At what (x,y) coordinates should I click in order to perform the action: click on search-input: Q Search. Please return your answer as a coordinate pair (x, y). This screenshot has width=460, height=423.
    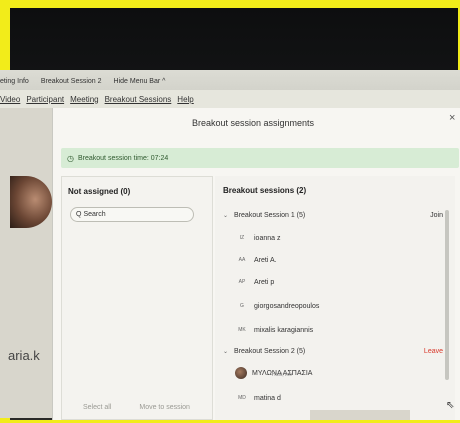
    Looking at the image, I should click on (132, 214).